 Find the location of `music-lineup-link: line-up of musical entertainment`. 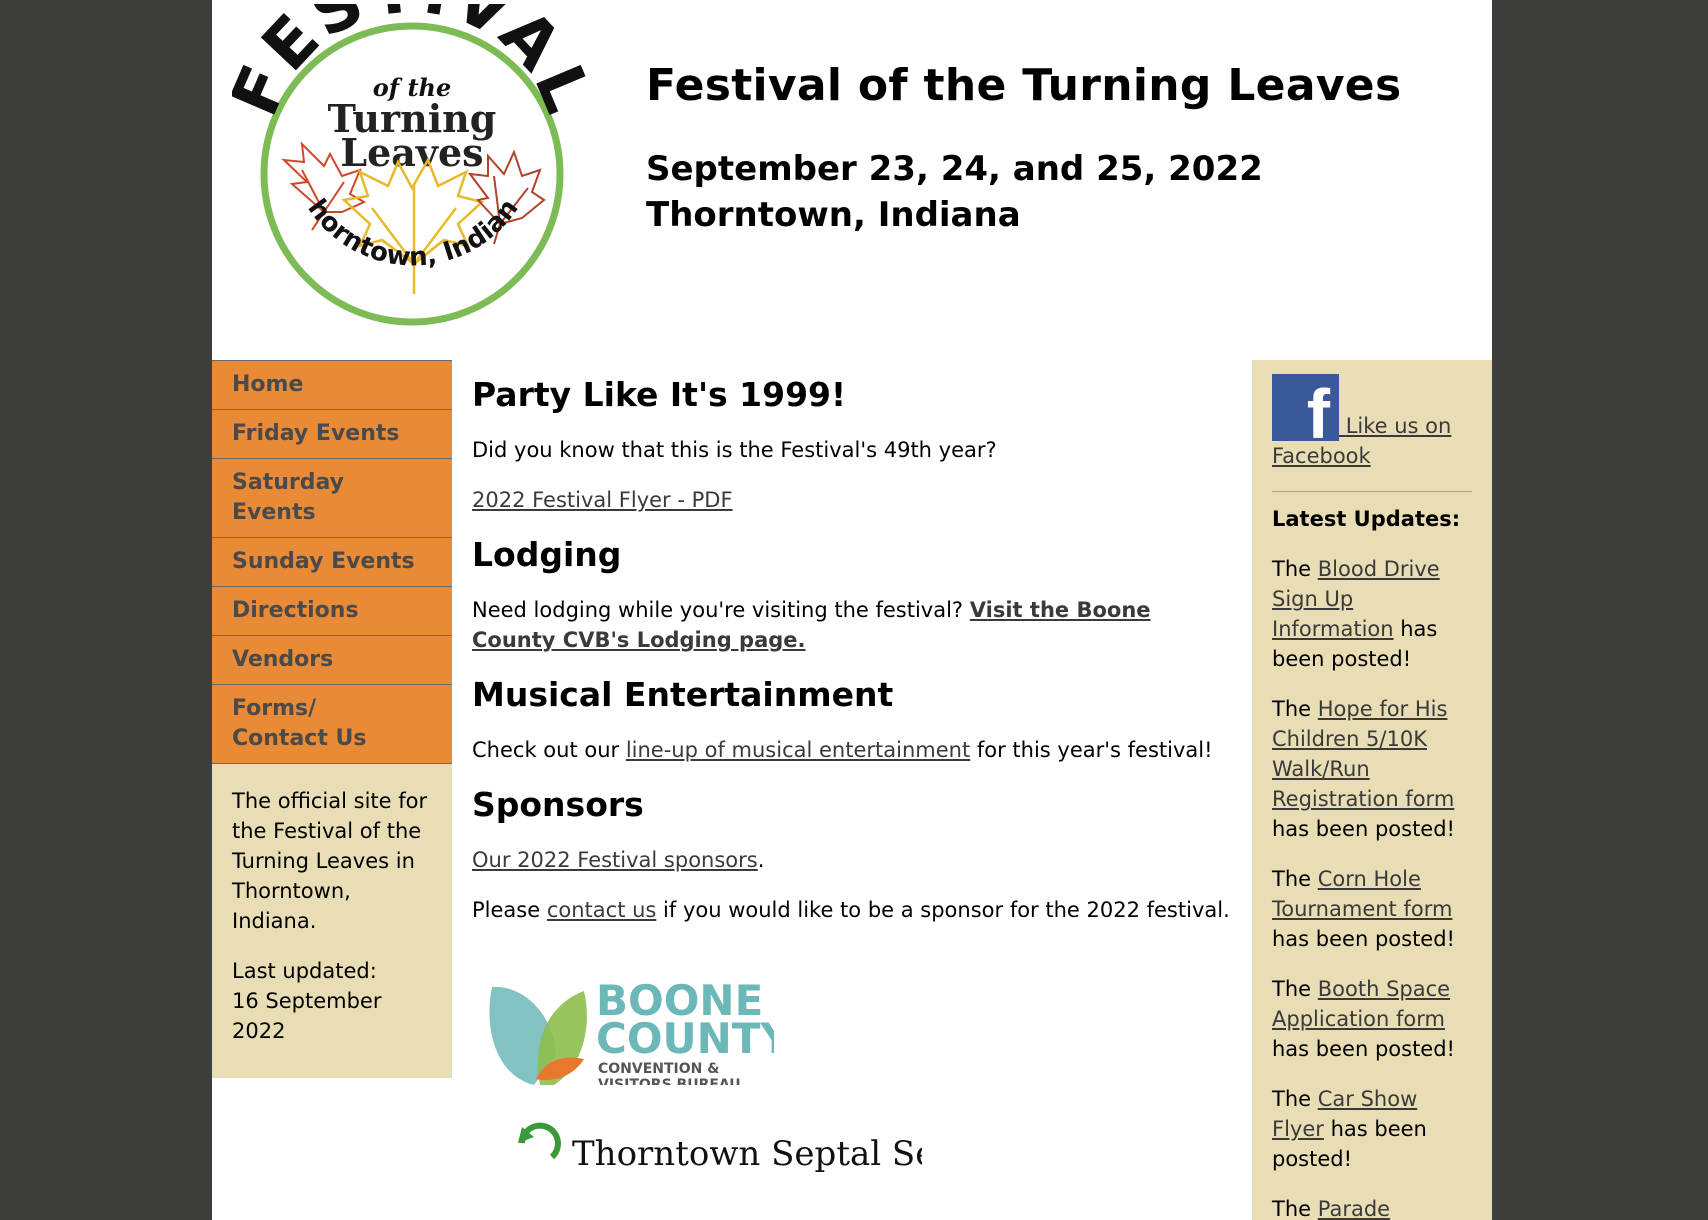

music-lineup-link: line-up of musical entertainment is located at coordinates (798, 750).